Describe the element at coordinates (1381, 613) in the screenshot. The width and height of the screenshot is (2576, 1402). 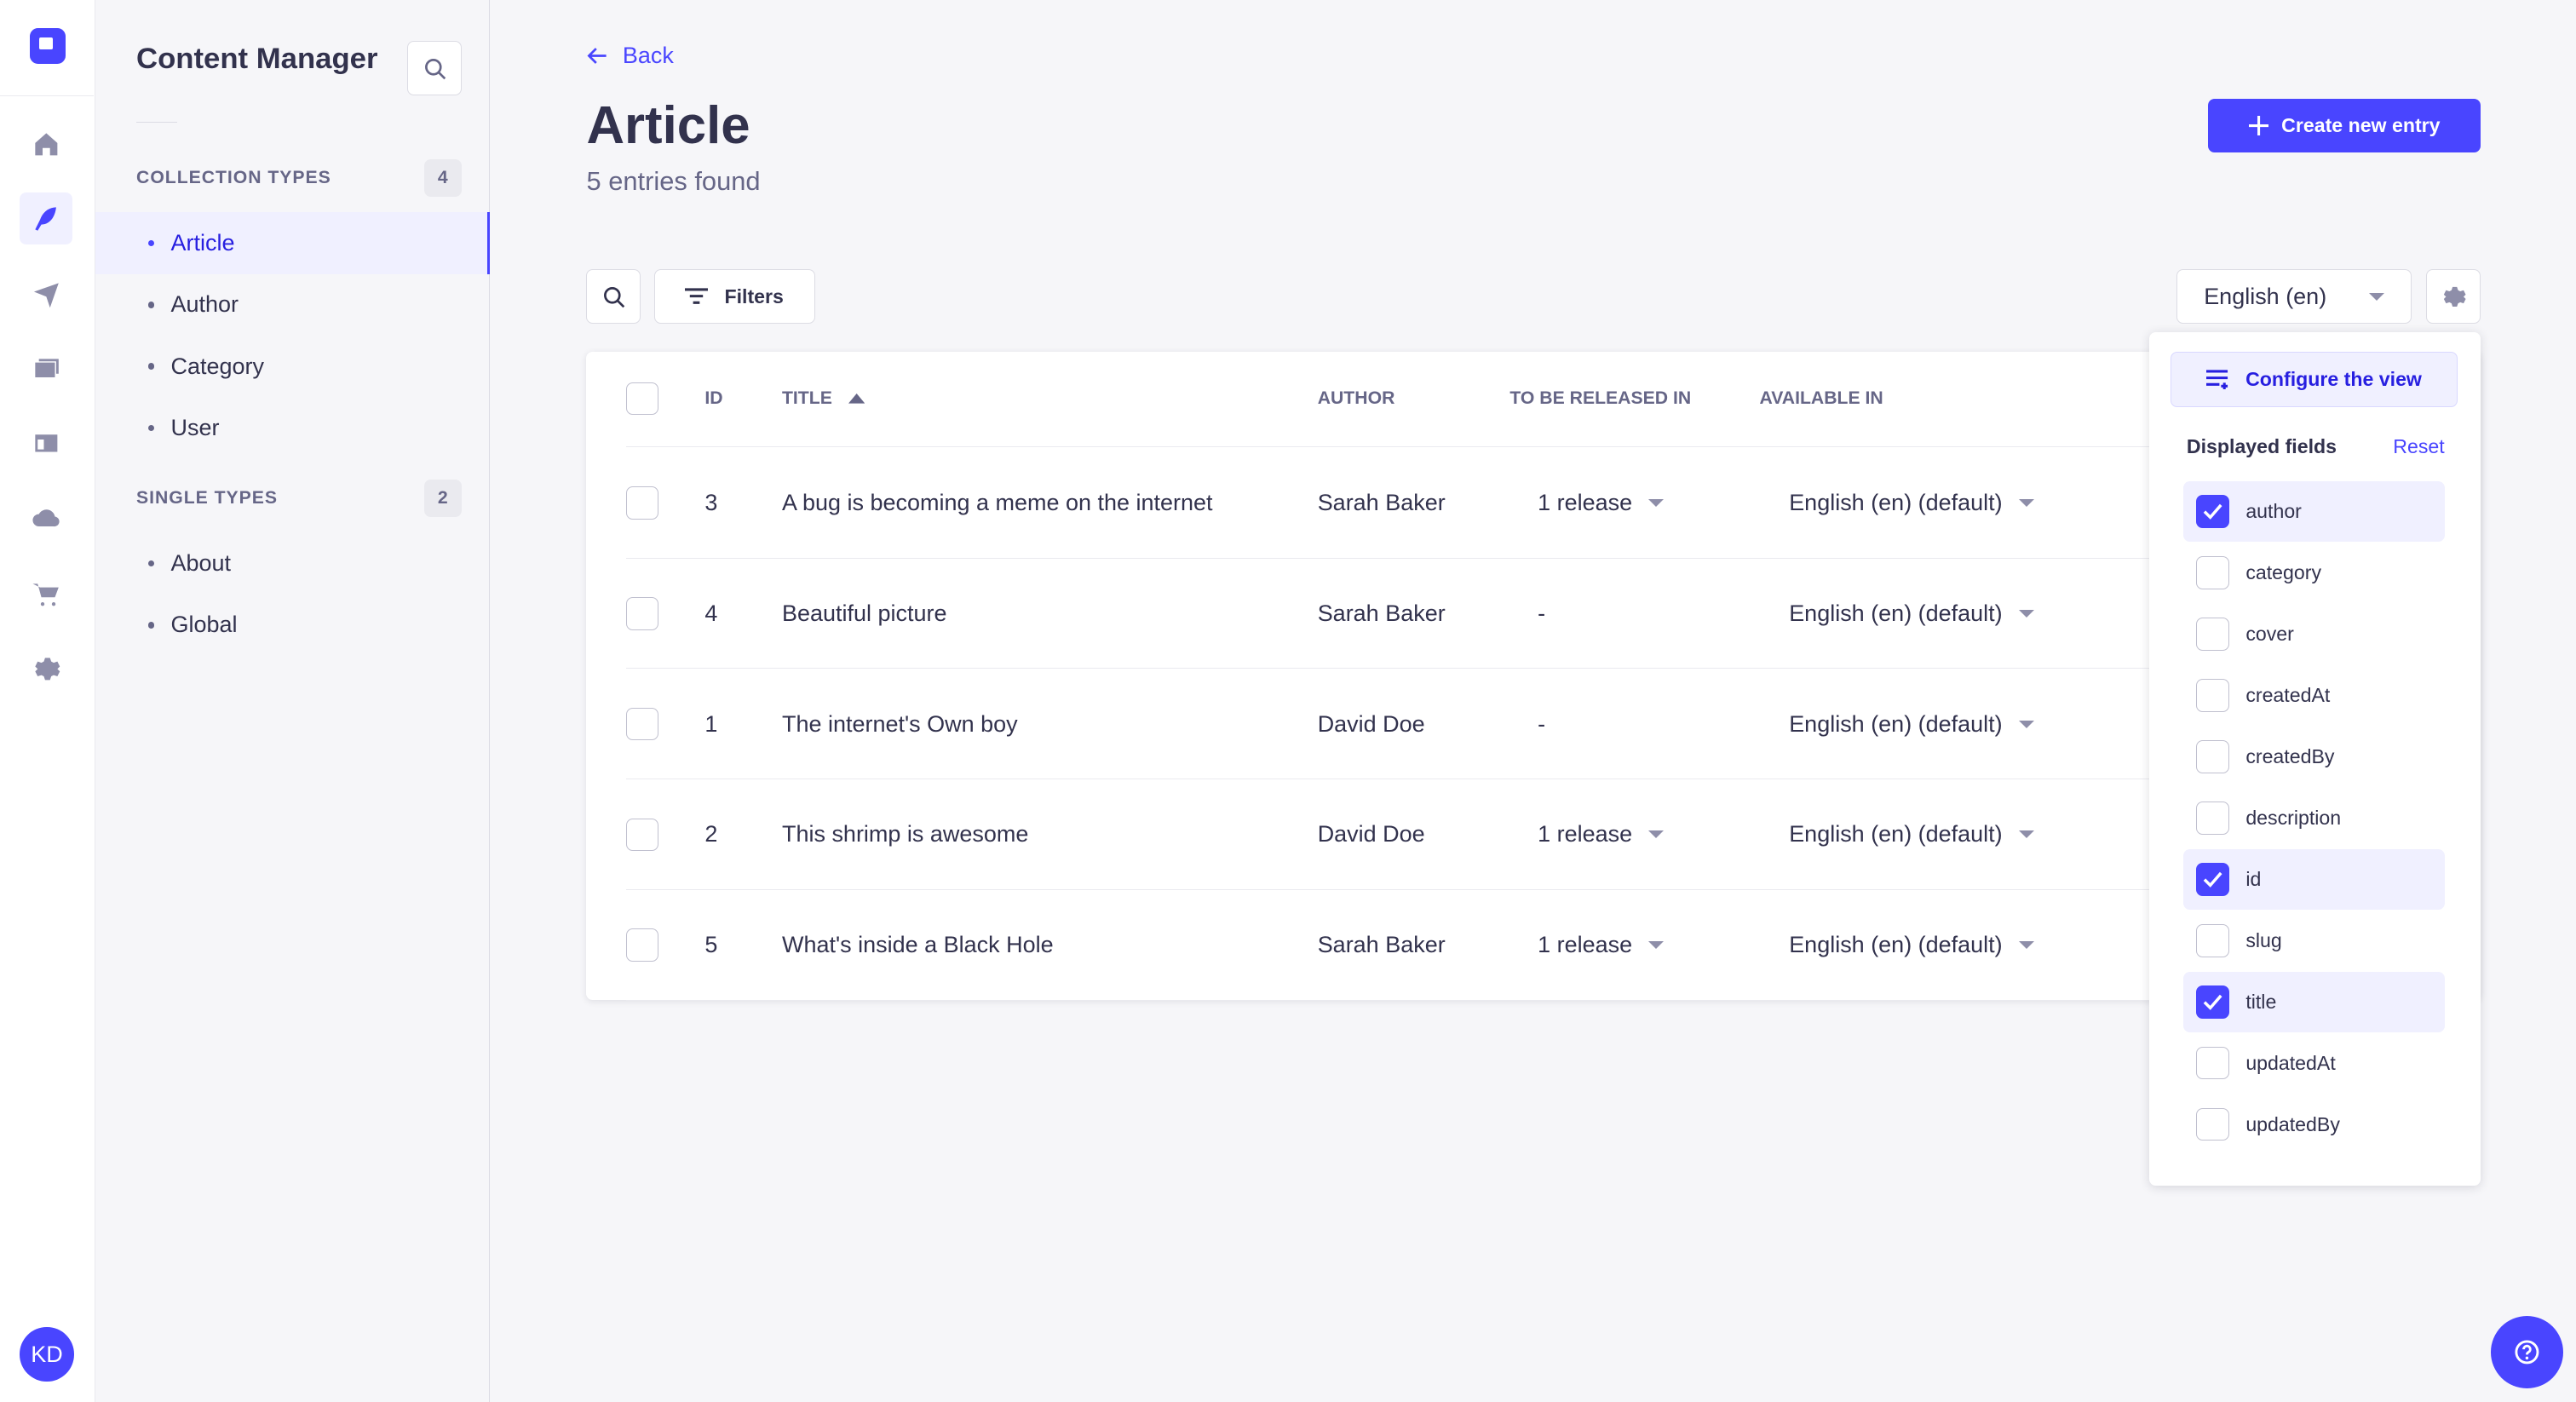
I see `cell-author: Sarah Baker` at that location.